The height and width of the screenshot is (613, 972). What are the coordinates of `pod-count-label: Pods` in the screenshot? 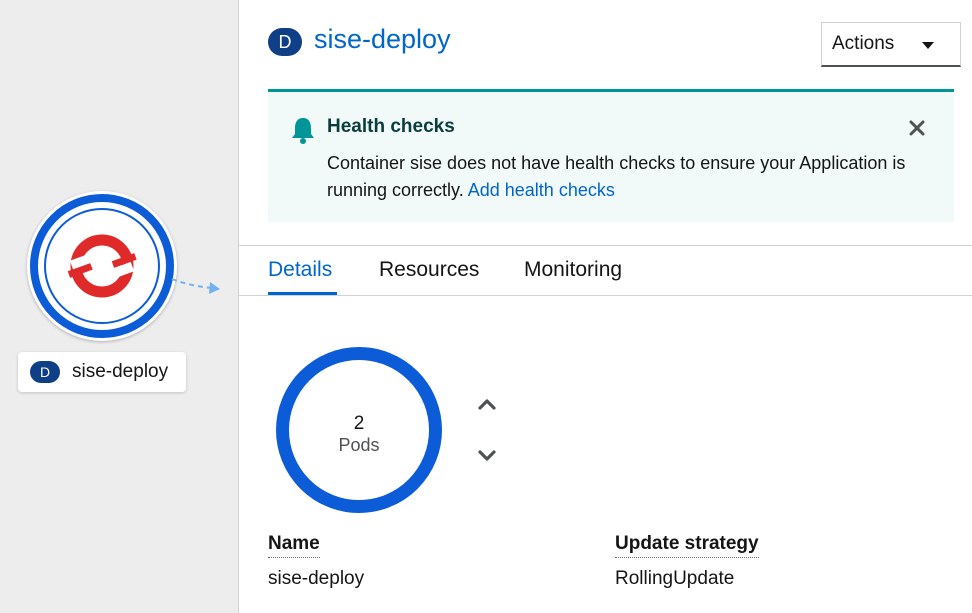 It's located at (359, 445).